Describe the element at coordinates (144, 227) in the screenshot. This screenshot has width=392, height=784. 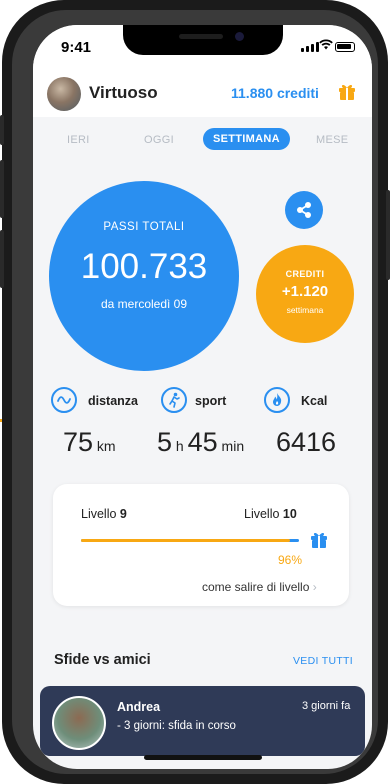
I see `steps-label: PASSI TOTALI` at that location.